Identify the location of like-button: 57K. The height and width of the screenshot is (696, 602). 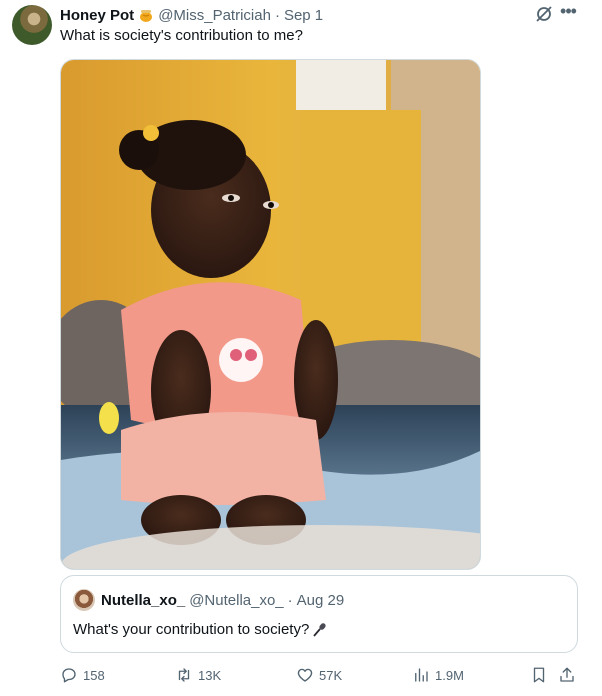
(319, 675).